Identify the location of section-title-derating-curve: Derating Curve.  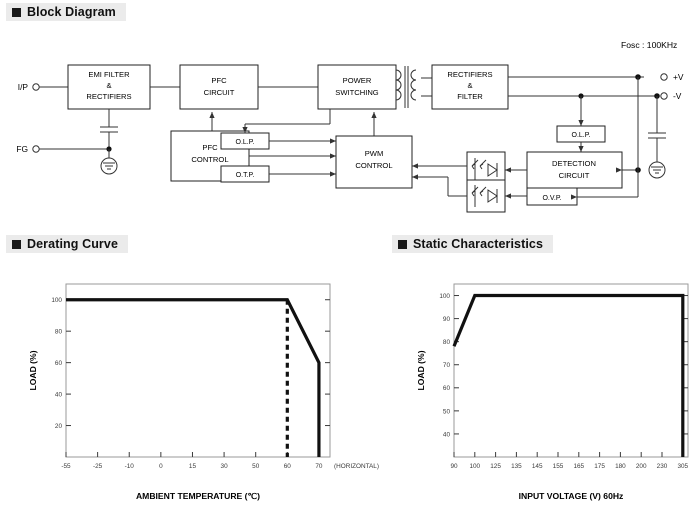
(73, 244).